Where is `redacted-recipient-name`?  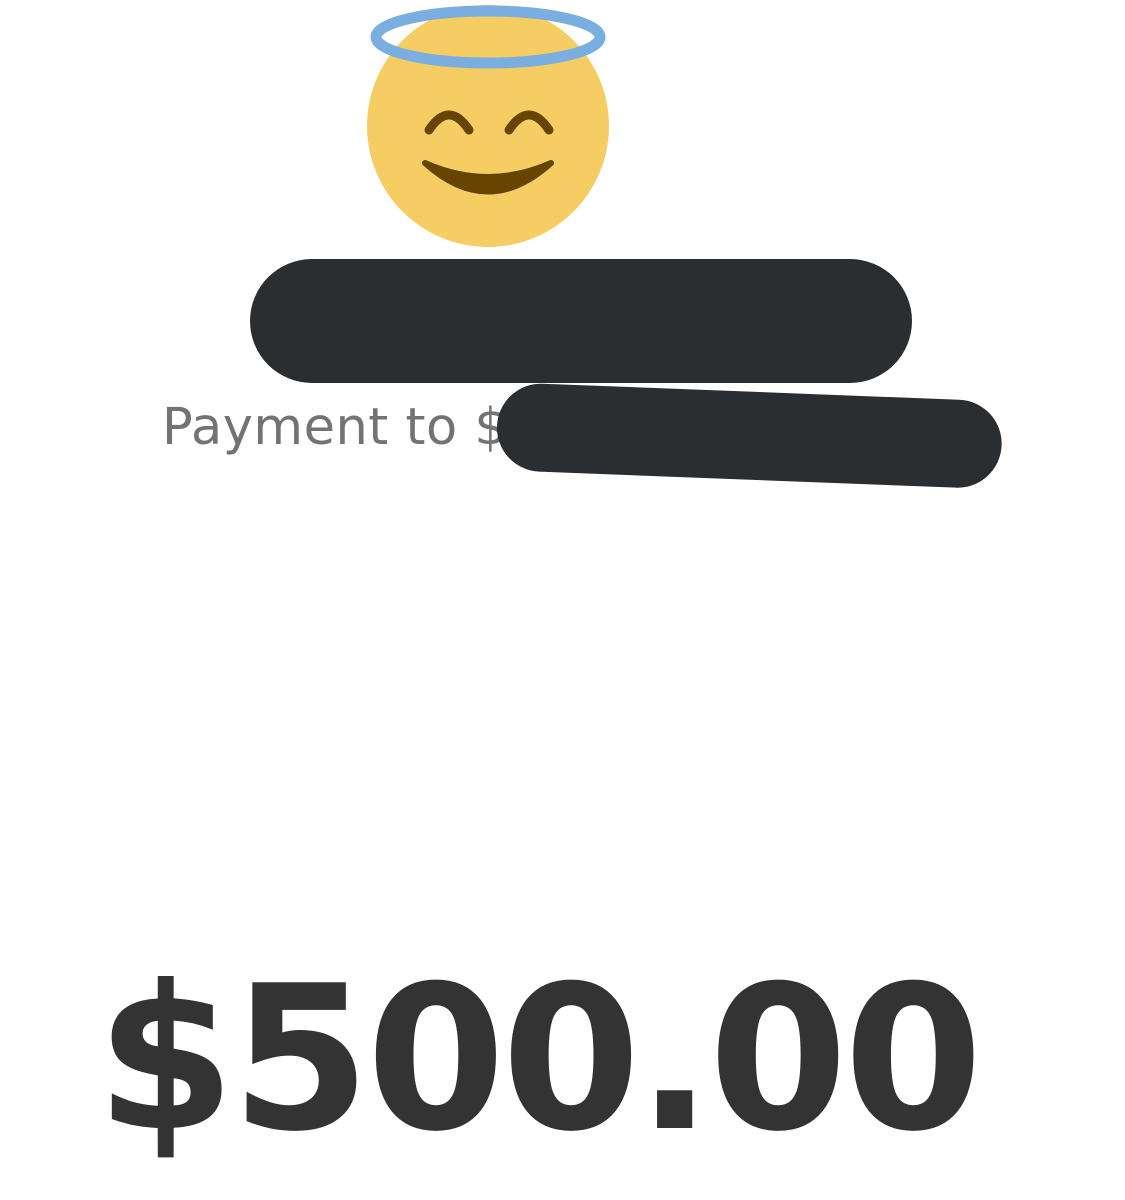 redacted-recipient-name is located at coordinates (581, 321).